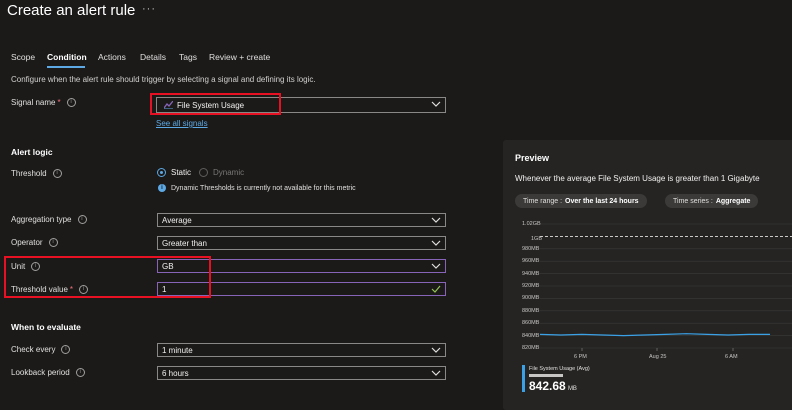  What do you see at coordinates (531, 224) in the screenshot?
I see `y-tick-label: 1.02GB` at bounding box center [531, 224].